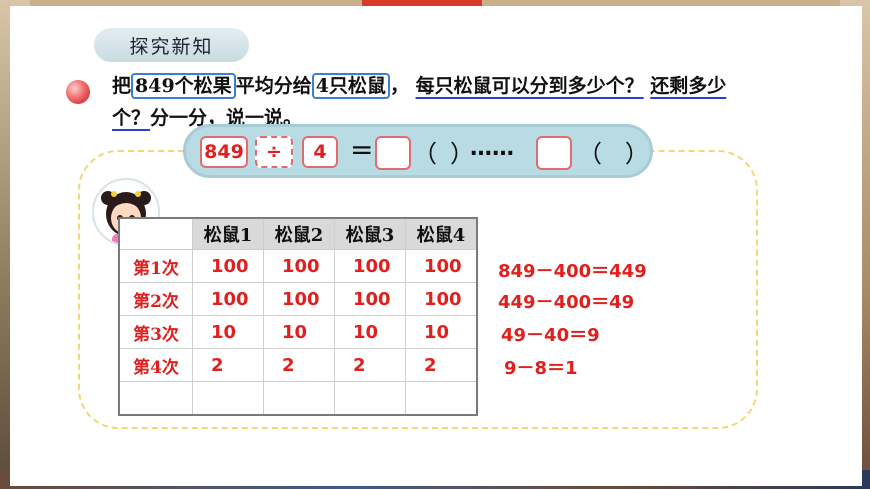  What do you see at coordinates (78, 92) in the screenshot?
I see `bullet-ball-icon` at bounding box center [78, 92].